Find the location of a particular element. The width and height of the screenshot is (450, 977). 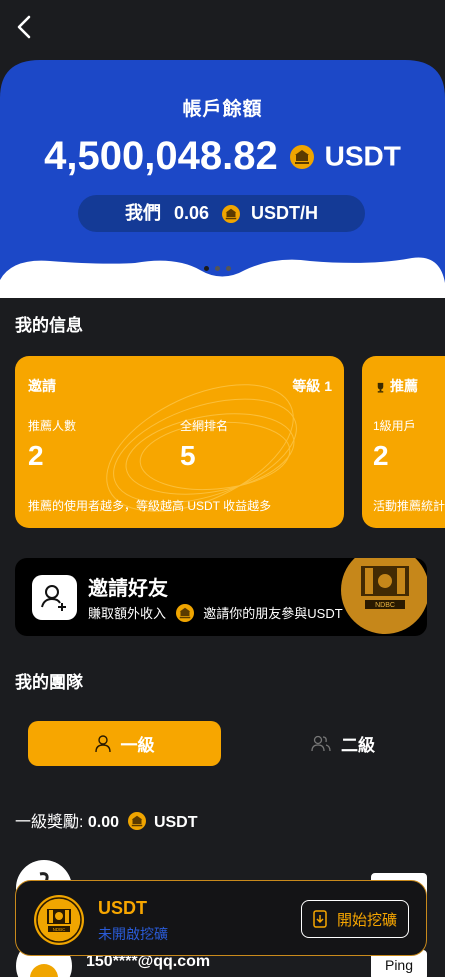

users-icon is located at coordinates (321, 743).